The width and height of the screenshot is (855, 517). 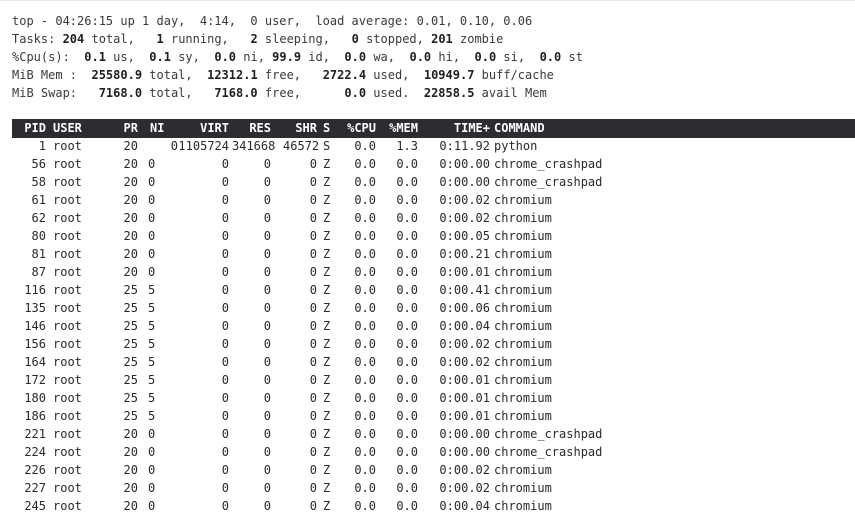 I want to click on process-row: 62 root 20 0 0 0 0 Z 0.0 0.0 0:00.02 chromium, so click(x=433, y=218).